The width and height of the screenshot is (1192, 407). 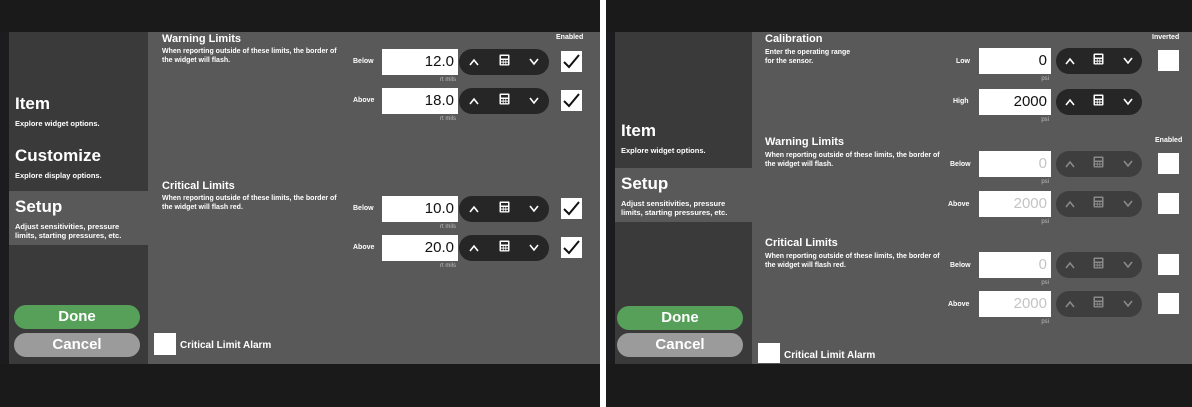 I want to click on value-field: 20.0, so click(x=420, y=248).